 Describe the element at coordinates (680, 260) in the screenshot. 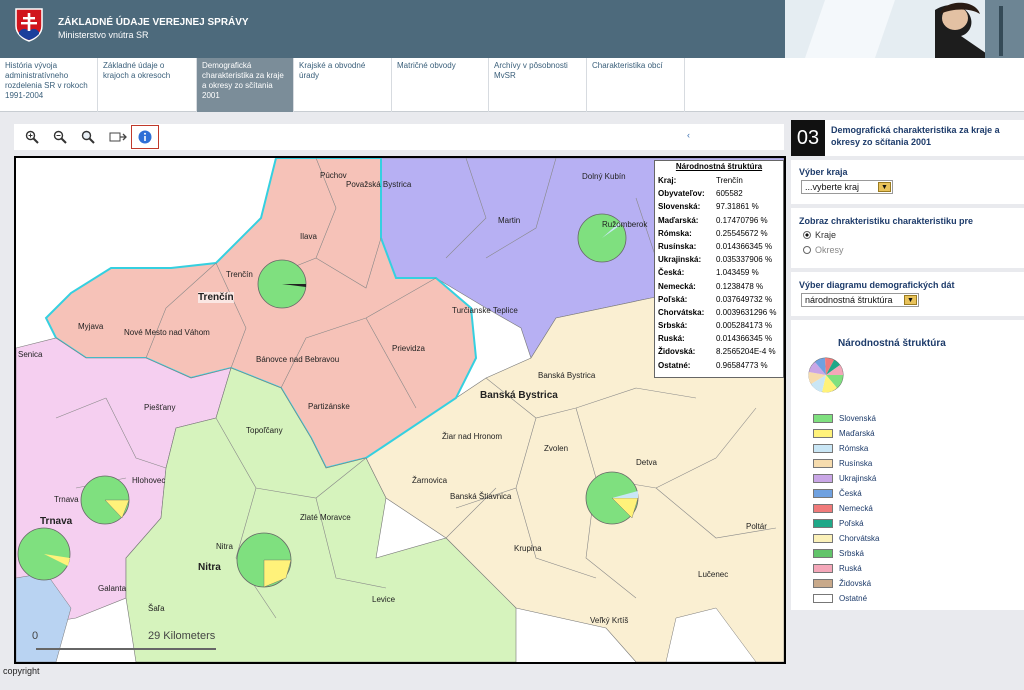

I see `info-row-key: Ukrajinská:` at that location.